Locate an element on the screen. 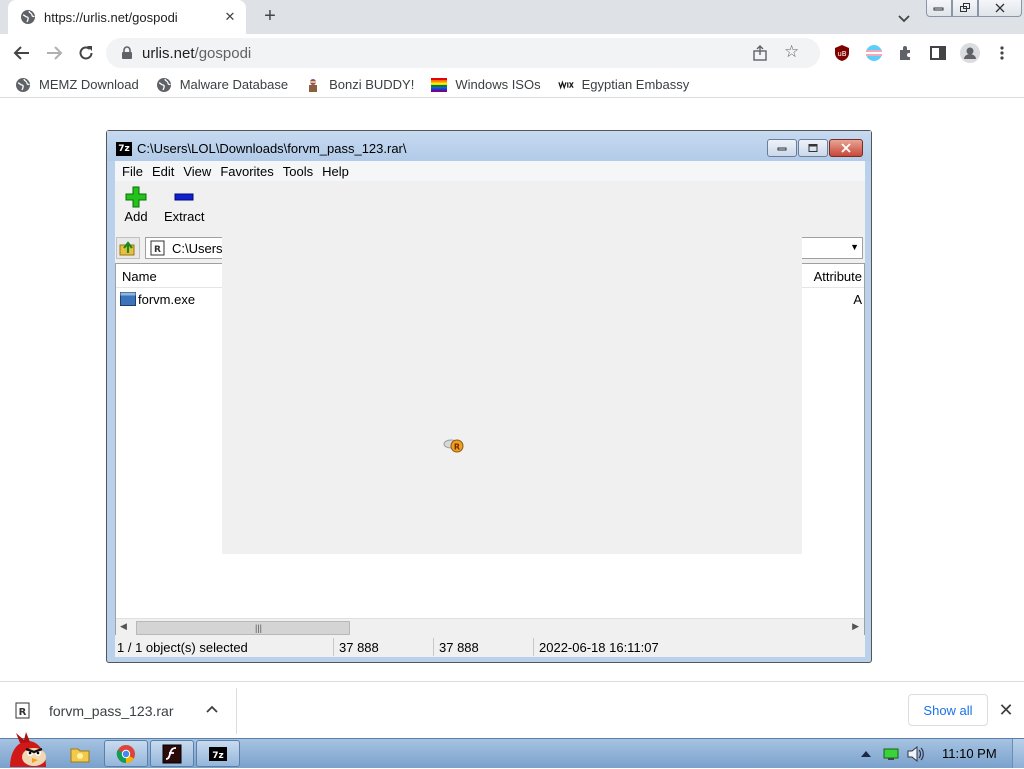  menu-view: View is located at coordinates (197, 171).